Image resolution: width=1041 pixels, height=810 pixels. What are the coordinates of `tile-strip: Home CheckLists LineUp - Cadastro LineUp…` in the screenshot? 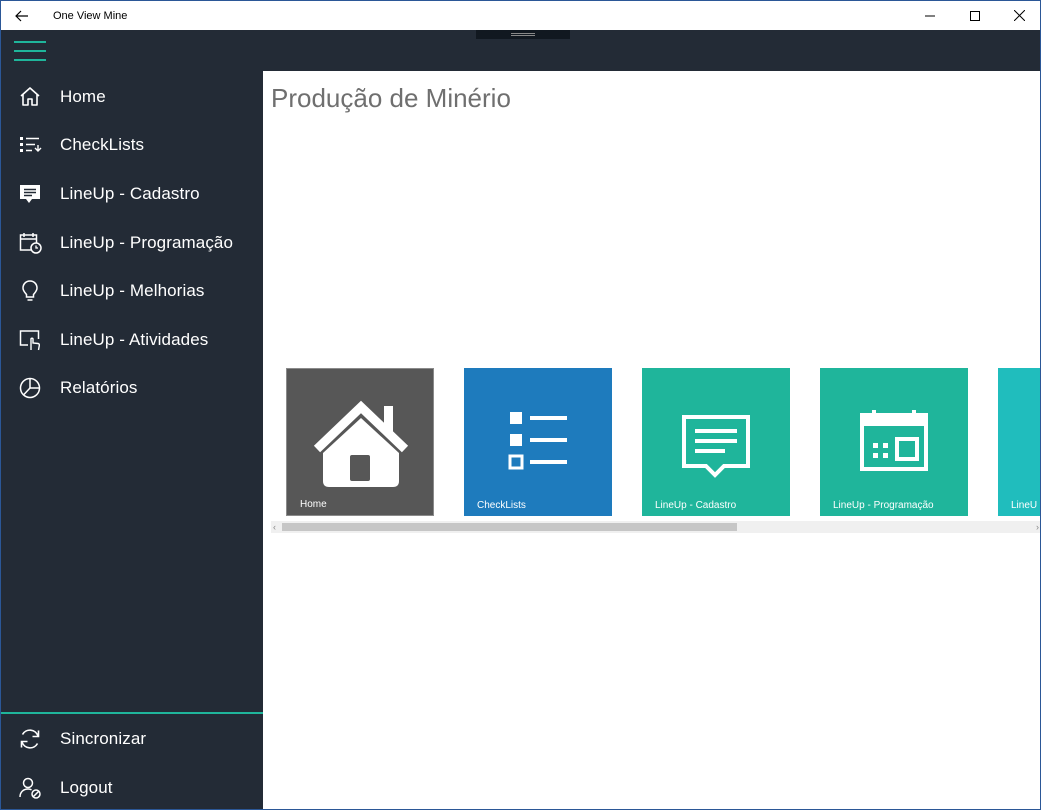 It's located at (663, 442).